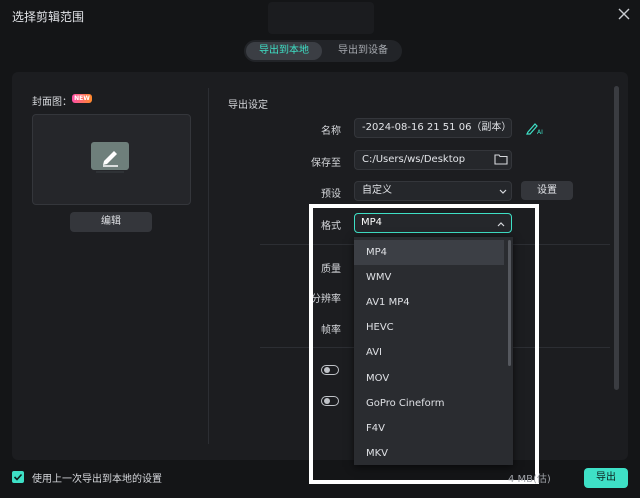 The width and height of the screenshot is (640, 498). What do you see at coordinates (18, 477) in the screenshot?
I see `checkbox-icon` at bounding box center [18, 477].